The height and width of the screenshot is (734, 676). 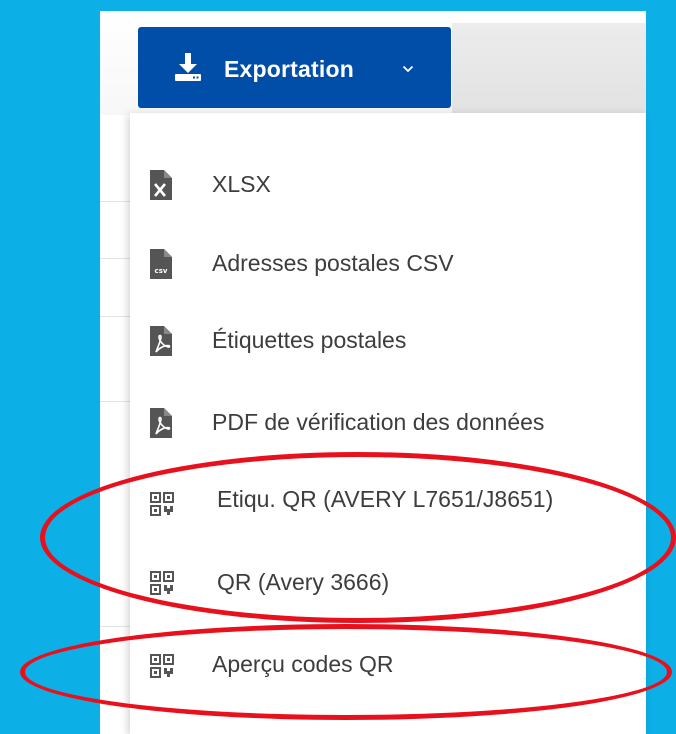 I want to click on menu-item-csv-addresses: csv Adresses postales CSV, so click(x=388, y=264).